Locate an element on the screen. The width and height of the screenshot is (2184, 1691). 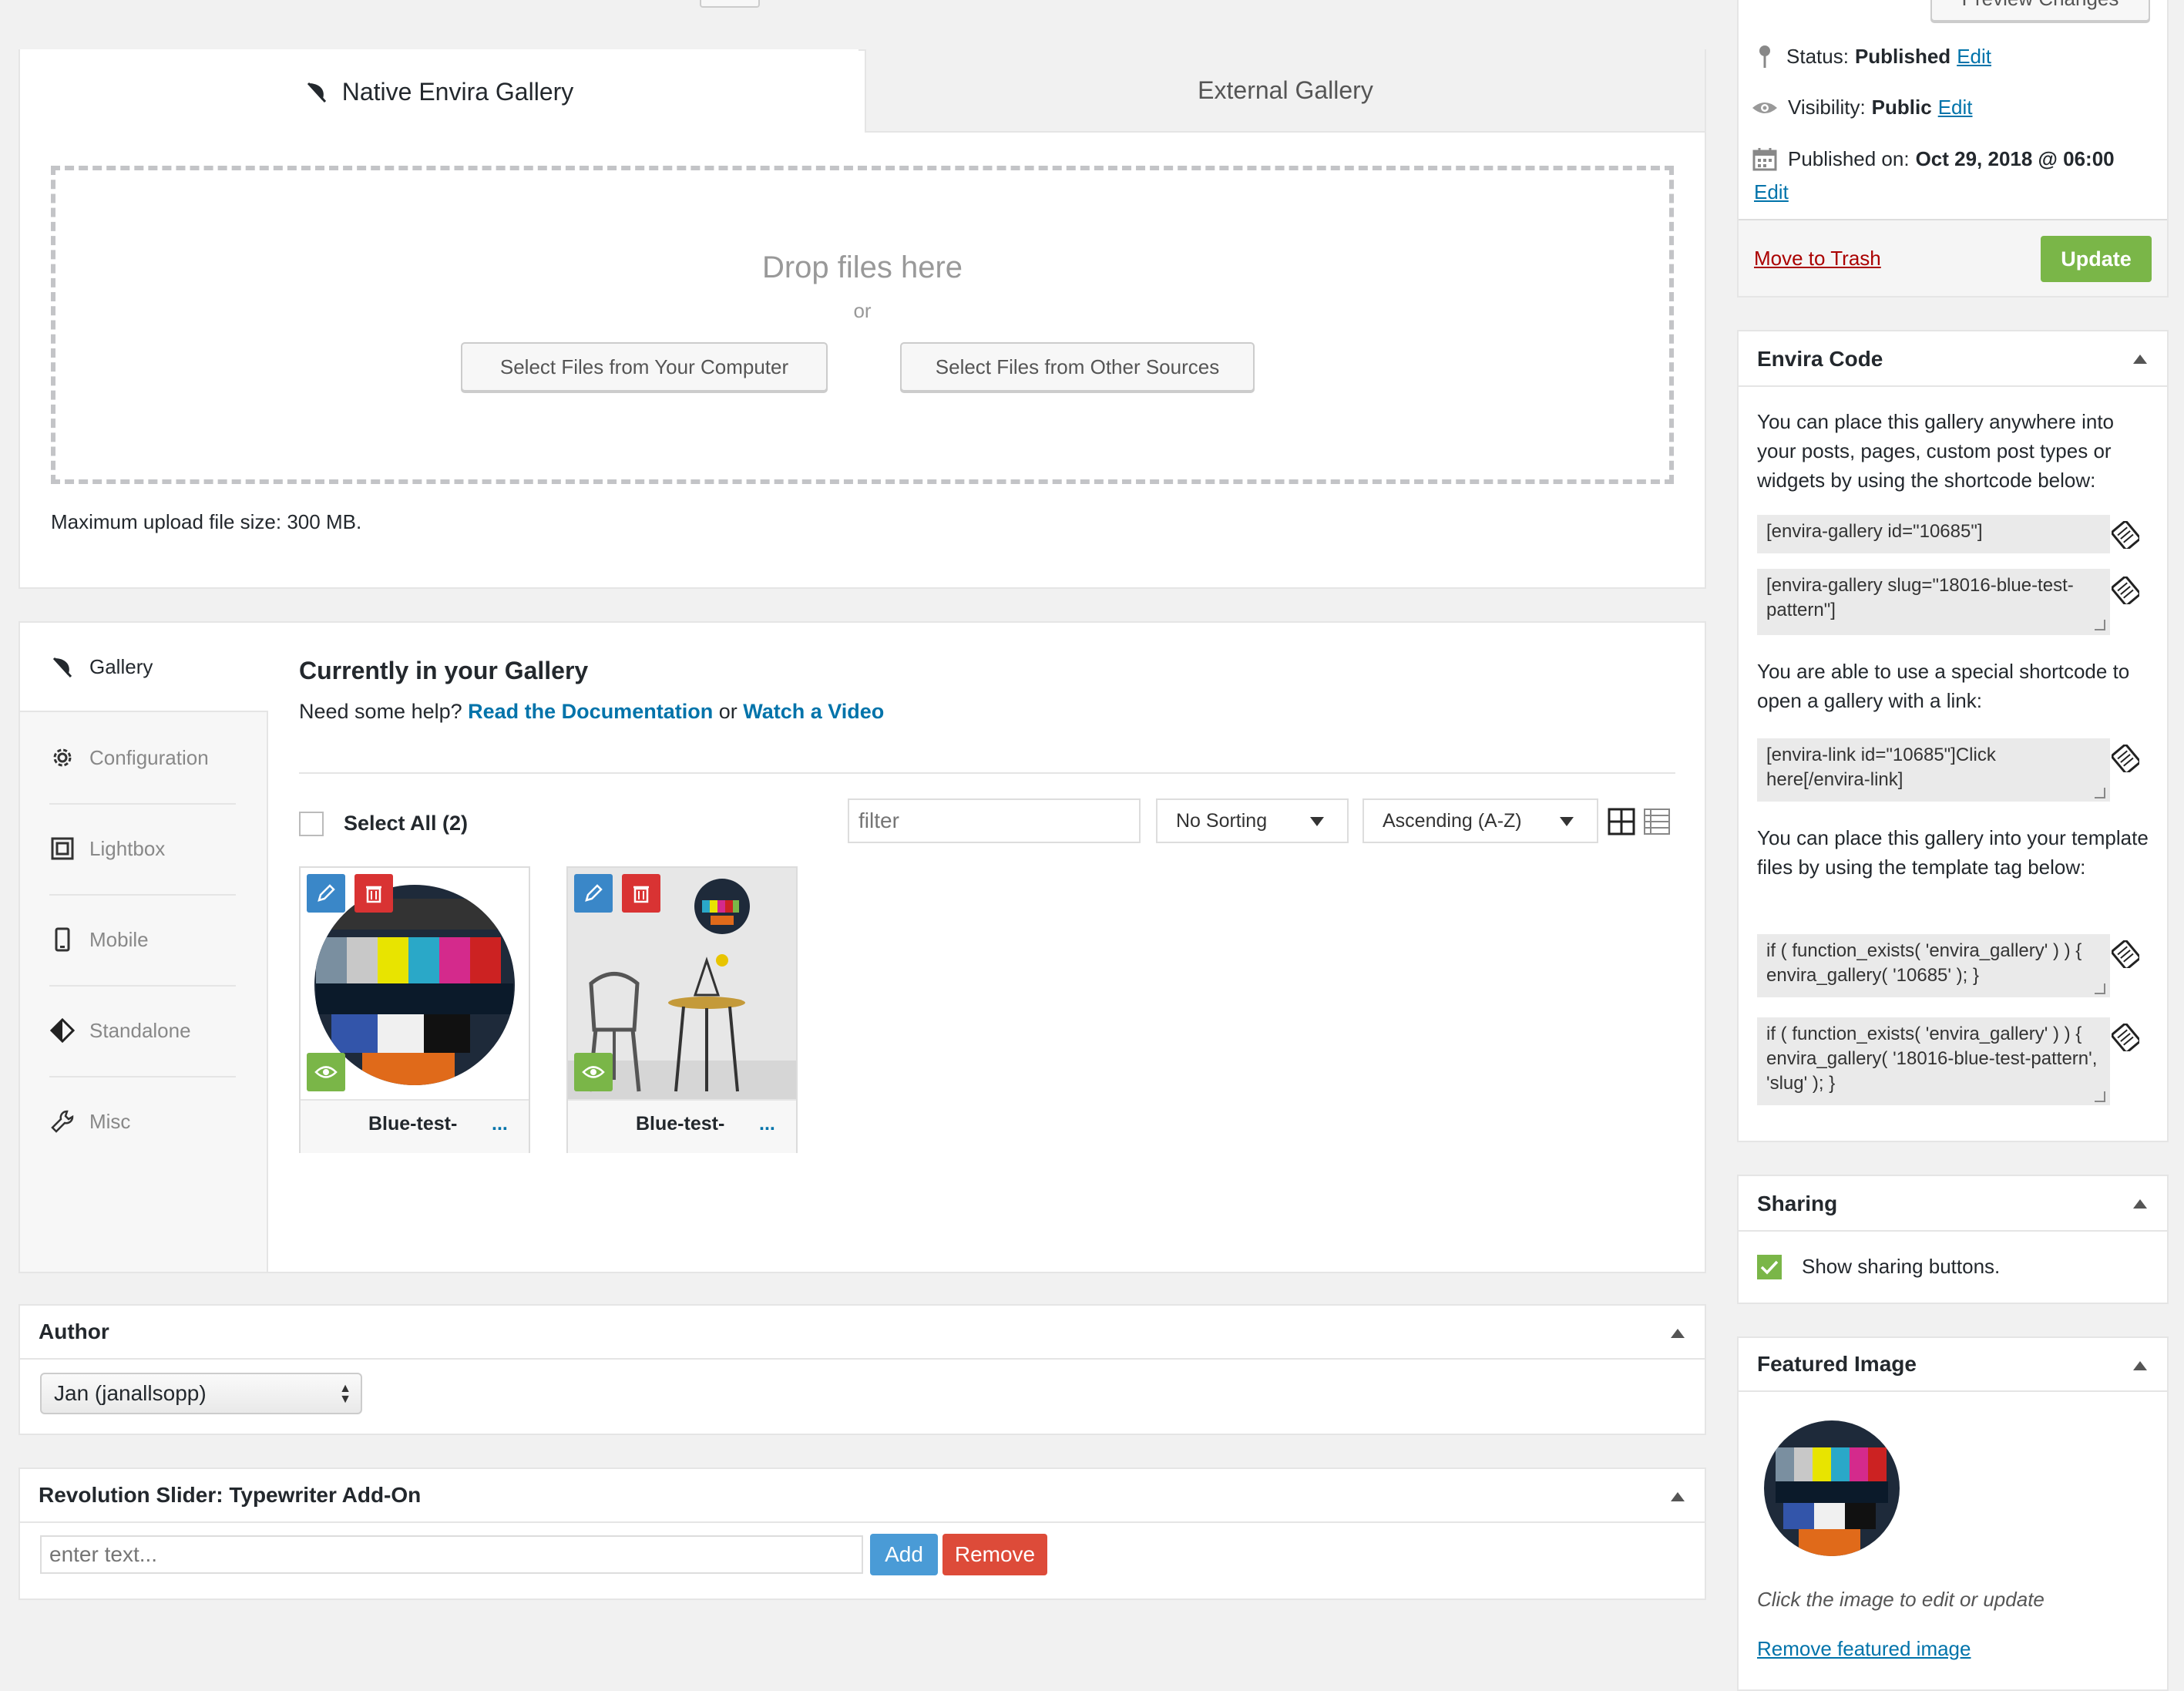
sidebar-item-label: Mobile is located at coordinates (119, 939).